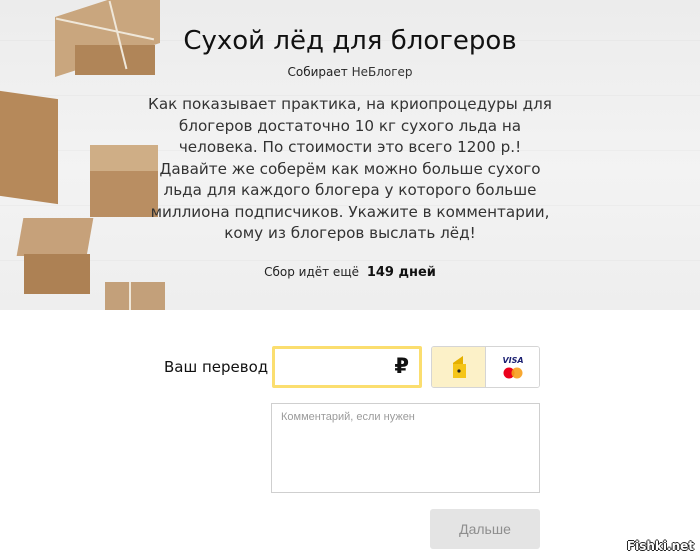  Describe the element at coordinates (382, 72) in the screenshot. I see `author-name: НеБлогер` at that location.